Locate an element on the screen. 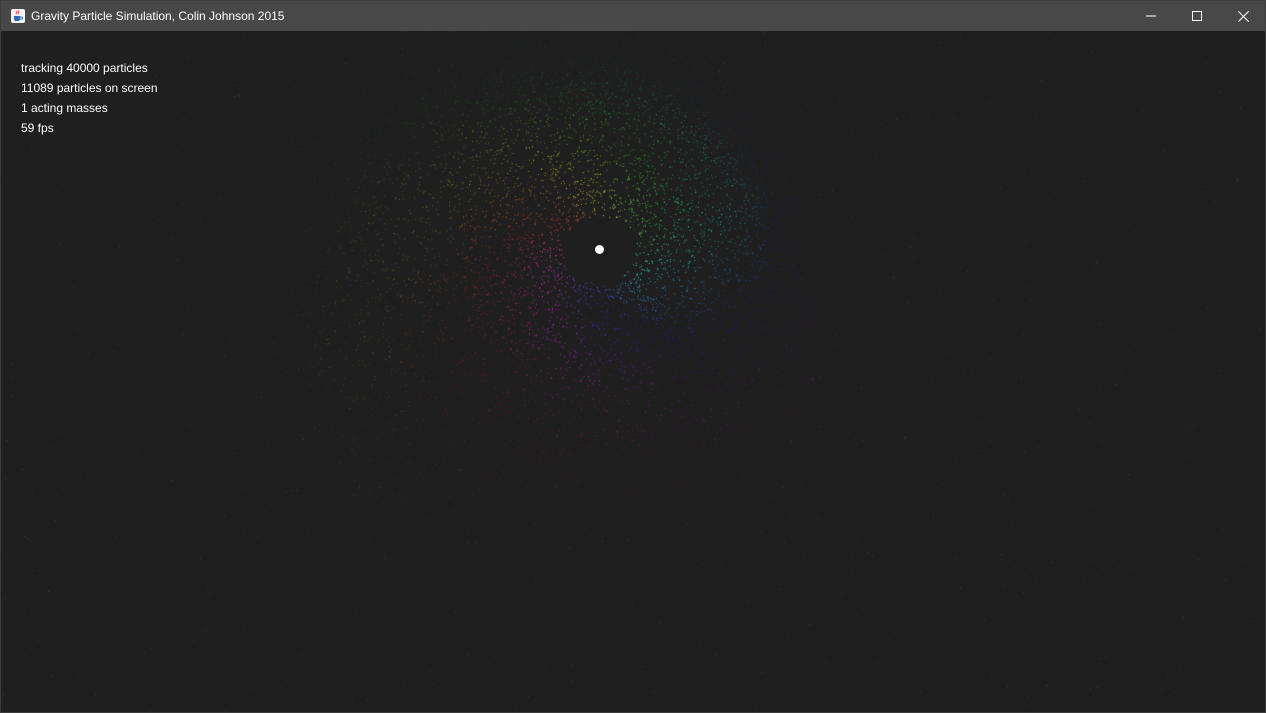 The height and width of the screenshot is (713, 1266). maximize-button is located at coordinates (1197, 16).